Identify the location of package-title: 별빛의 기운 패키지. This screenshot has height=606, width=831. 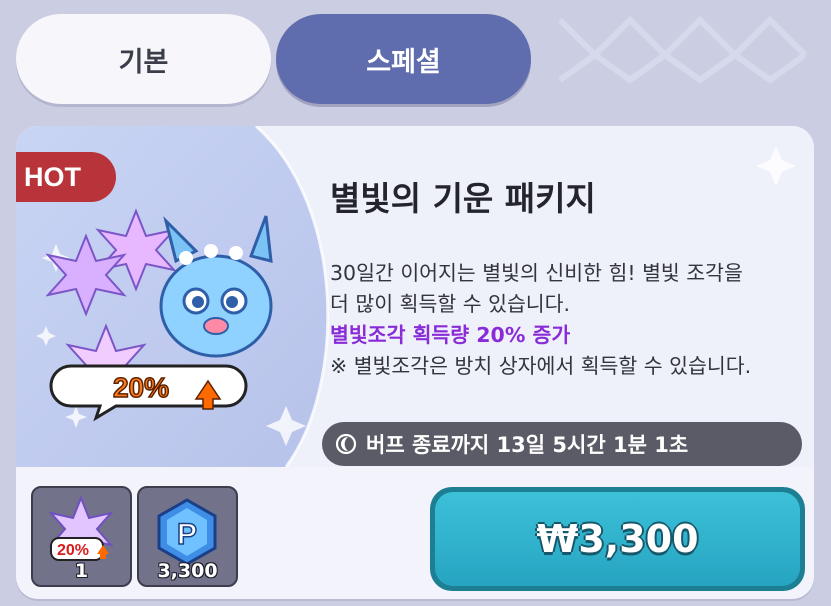
(463, 198).